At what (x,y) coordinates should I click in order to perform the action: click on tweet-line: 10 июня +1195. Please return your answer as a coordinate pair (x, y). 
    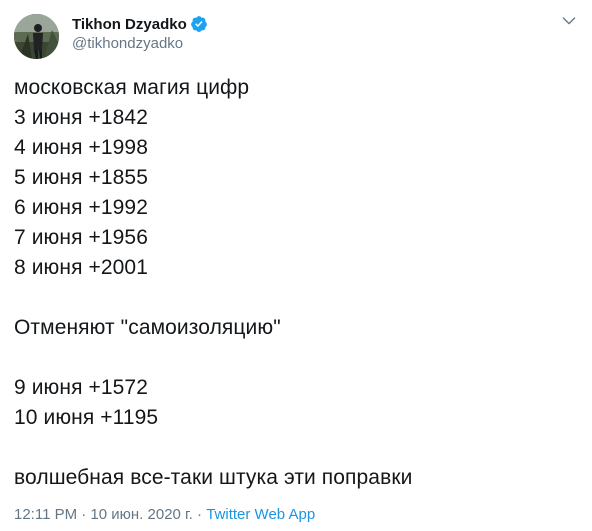
    Looking at the image, I should click on (86, 417).